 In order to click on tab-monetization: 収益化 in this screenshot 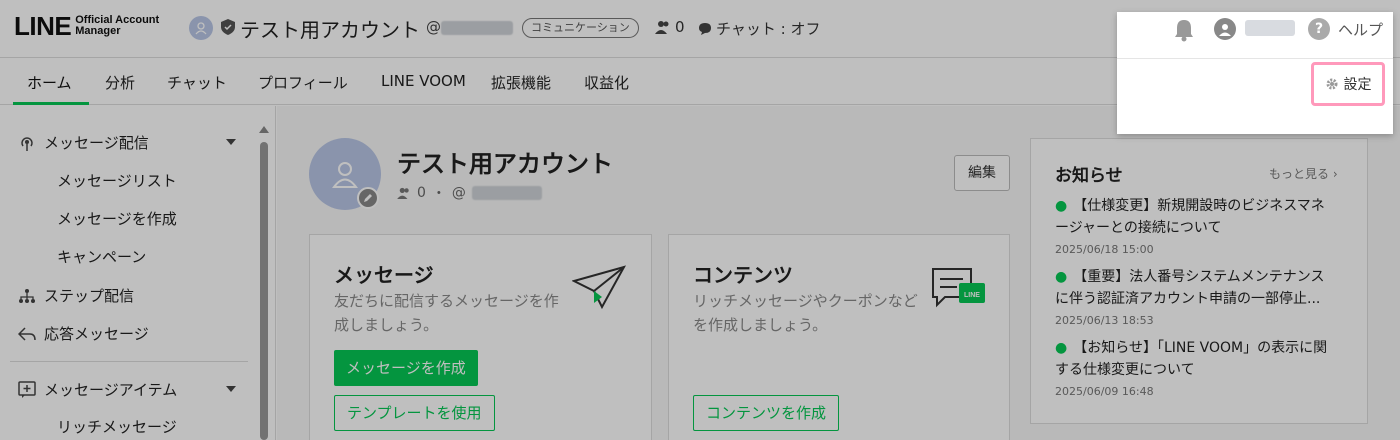, I will do `click(606, 82)`.